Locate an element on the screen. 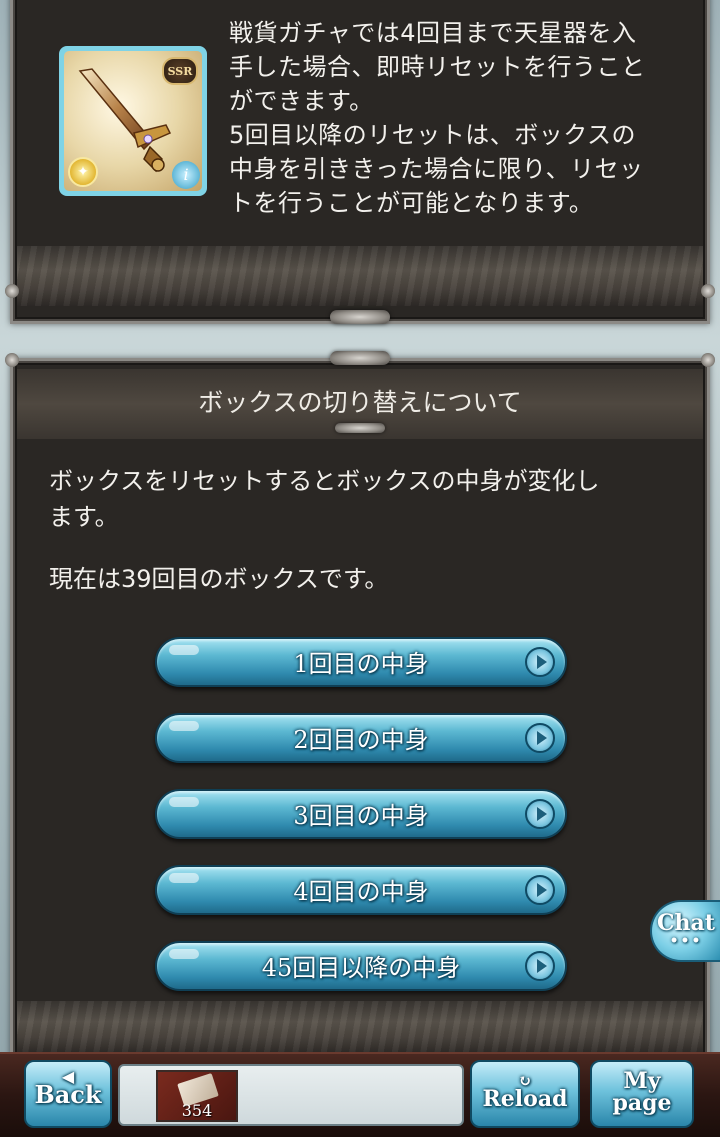 Image resolution: width=720 pixels, height=1137 pixels. description-line: 中身を引ききった場合に限り、リセッ is located at coordinates (436, 169).